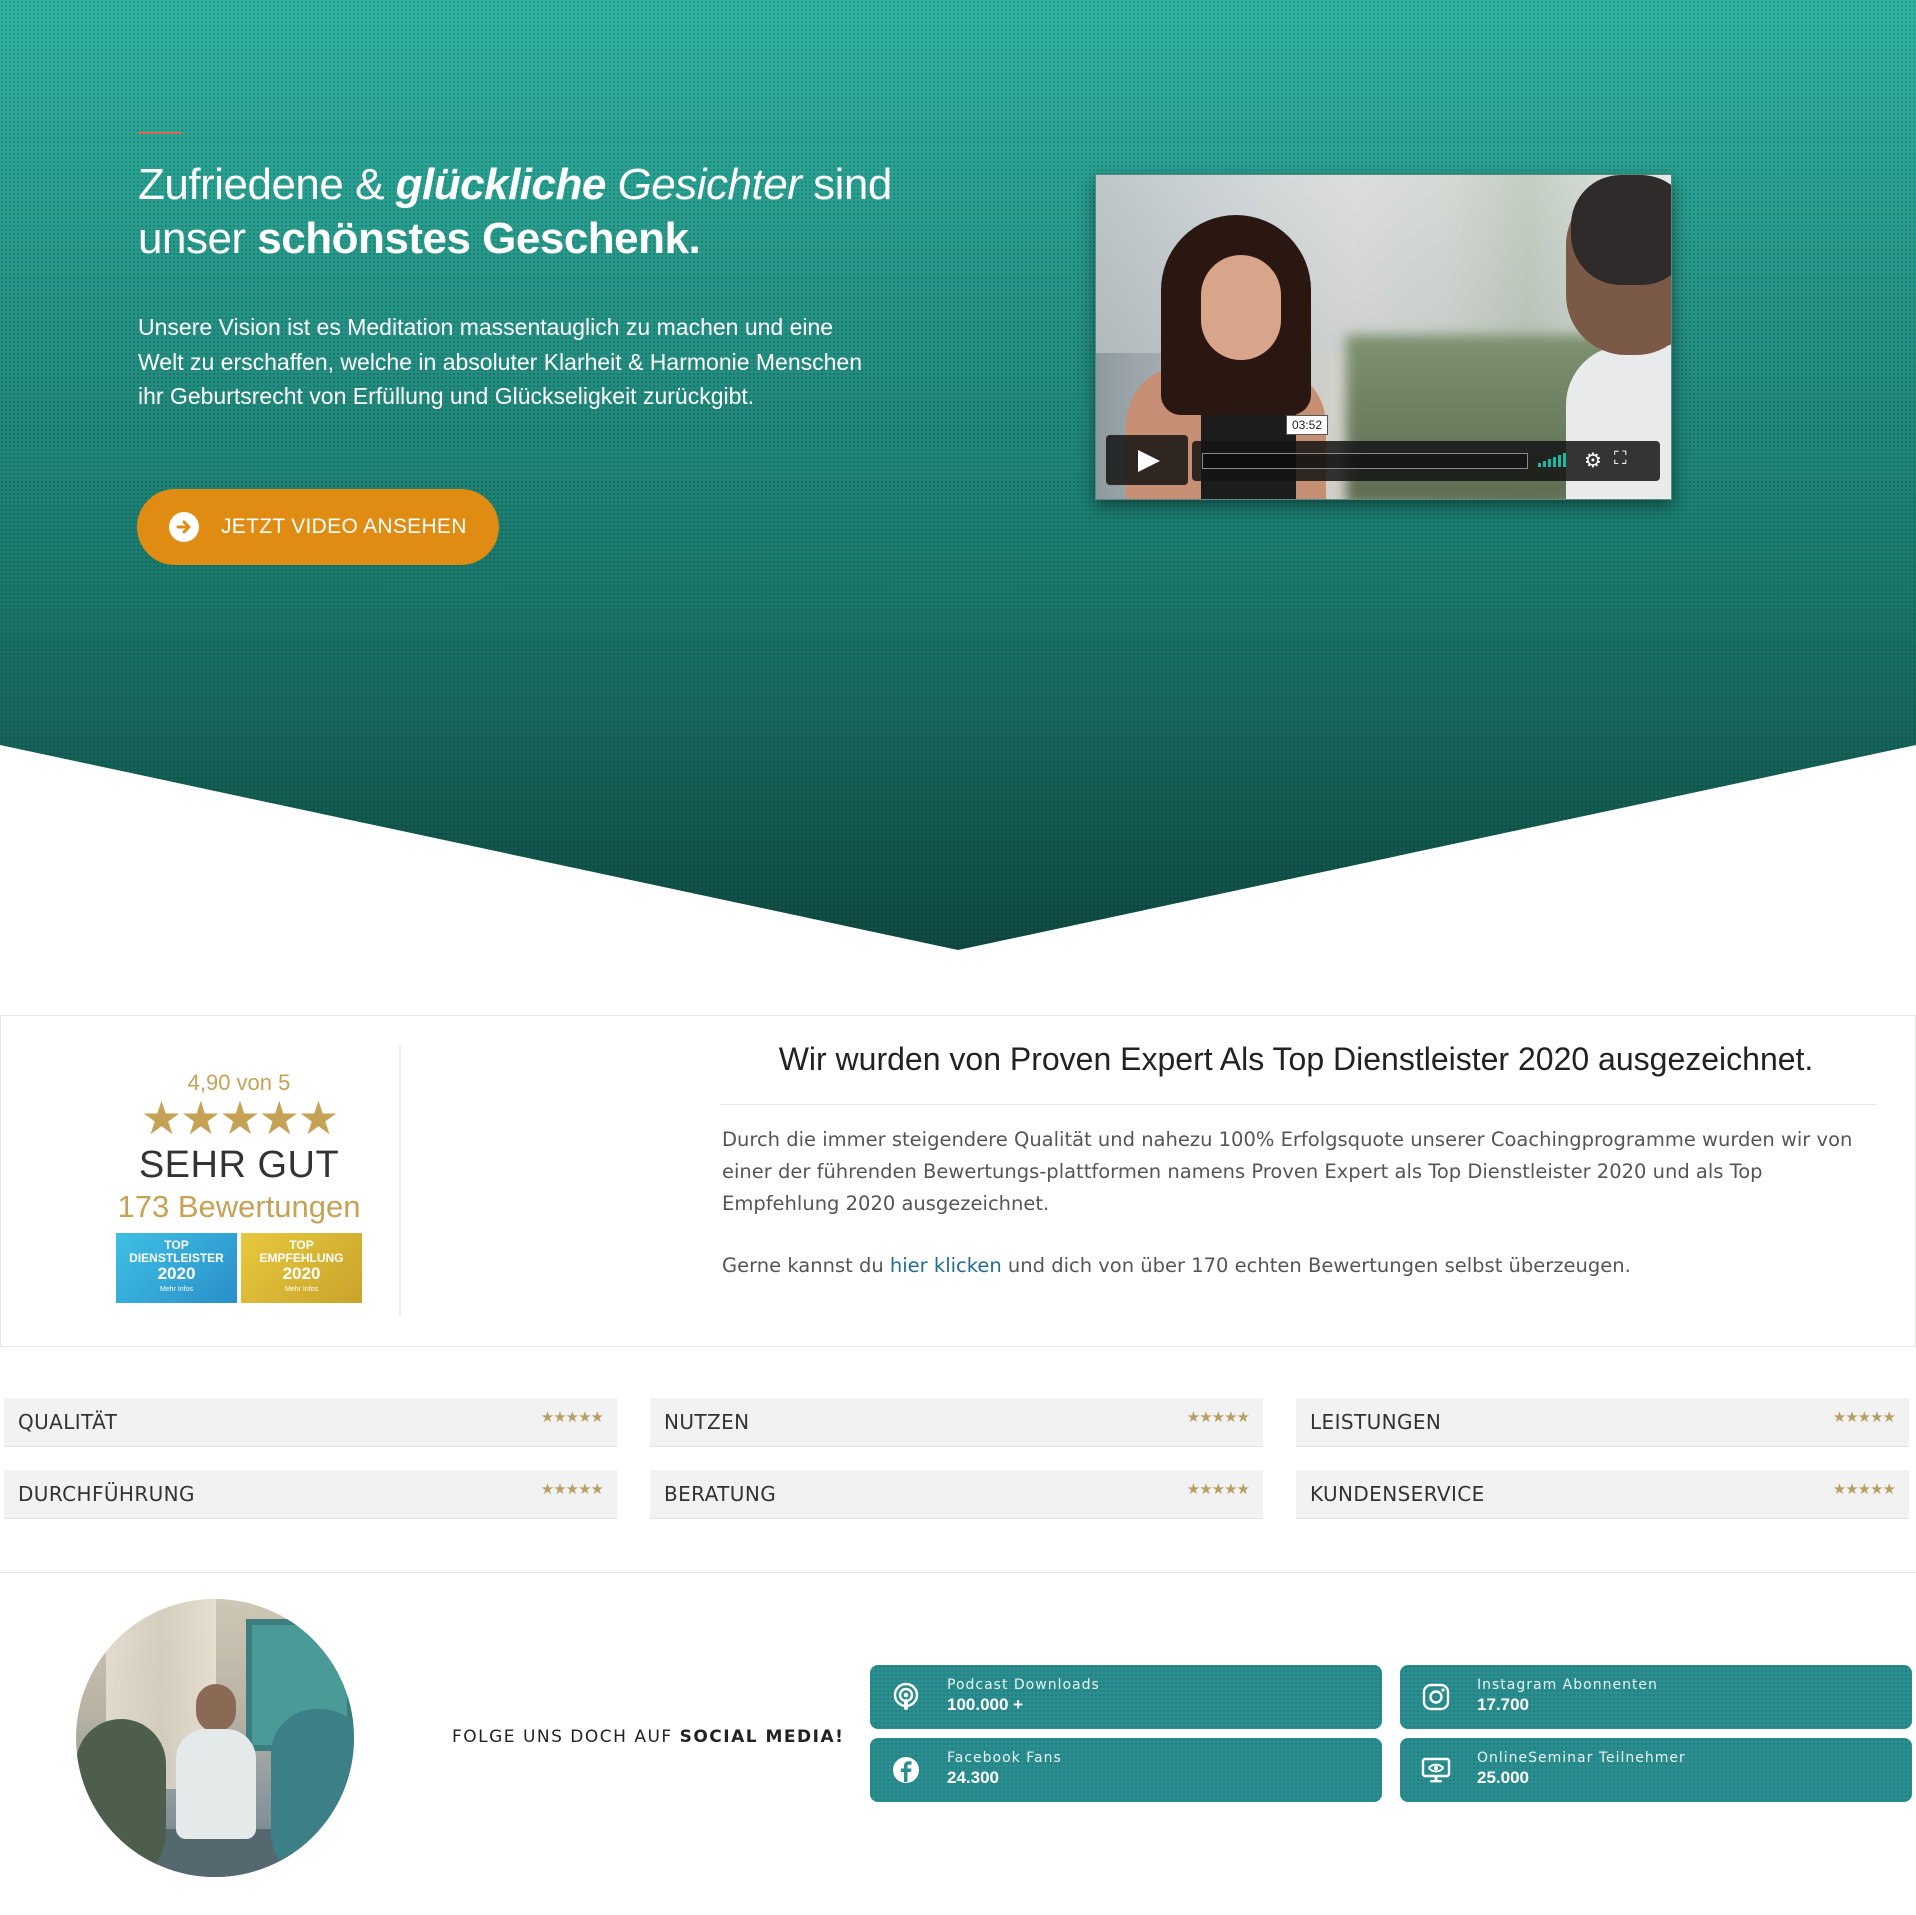  What do you see at coordinates (946, 1265) in the screenshot?
I see `reviews-link: hier klicken` at bounding box center [946, 1265].